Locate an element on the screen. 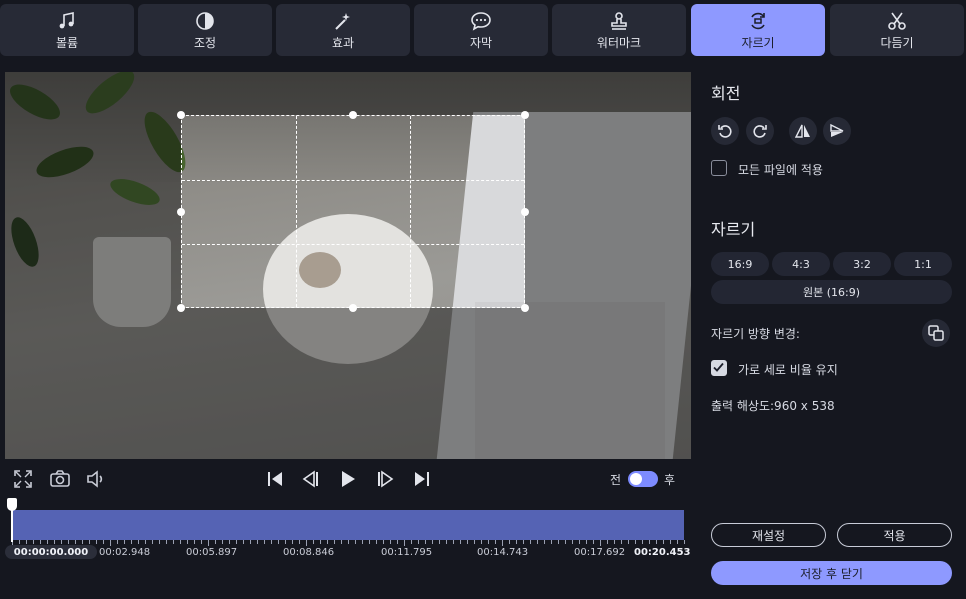  crop-handle-left is located at coordinates (181, 212).